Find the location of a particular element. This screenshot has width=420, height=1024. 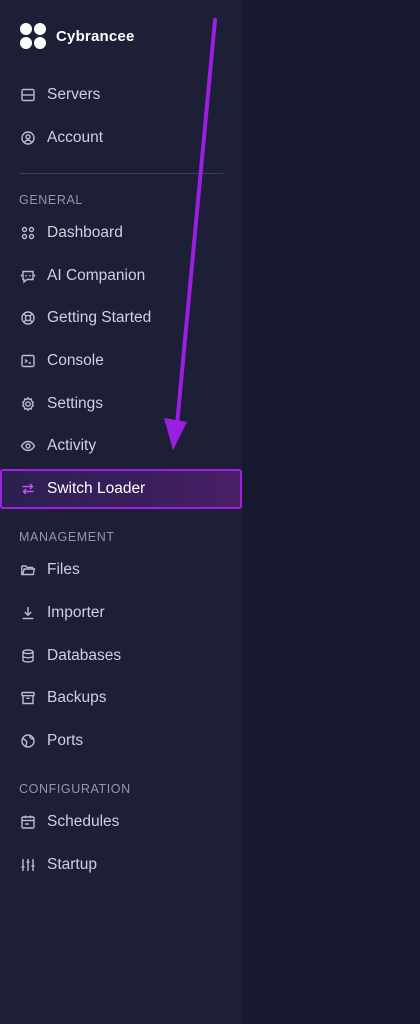

section-label-general: GENERAL is located at coordinates (51, 200).